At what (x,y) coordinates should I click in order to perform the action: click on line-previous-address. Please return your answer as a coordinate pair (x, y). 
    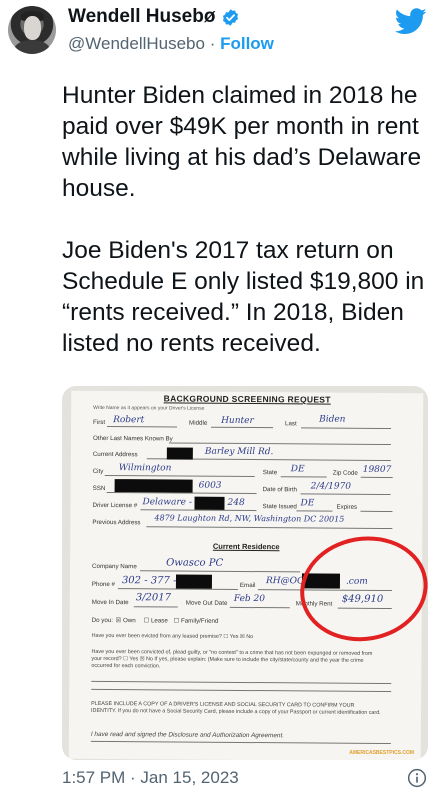
    Looking at the image, I should click on (269, 528).